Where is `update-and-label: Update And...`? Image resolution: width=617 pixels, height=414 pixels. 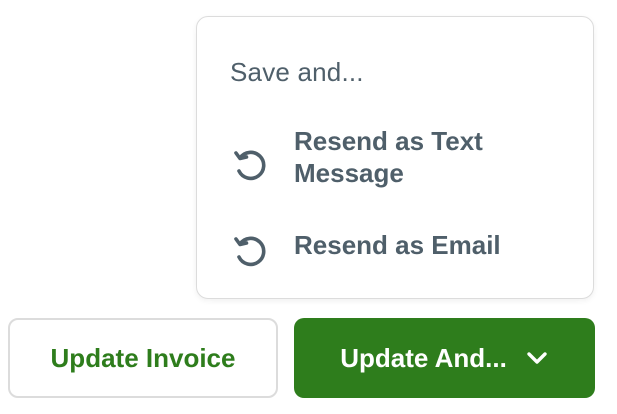
update-and-label: Update And... is located at coordinates (423, 357).